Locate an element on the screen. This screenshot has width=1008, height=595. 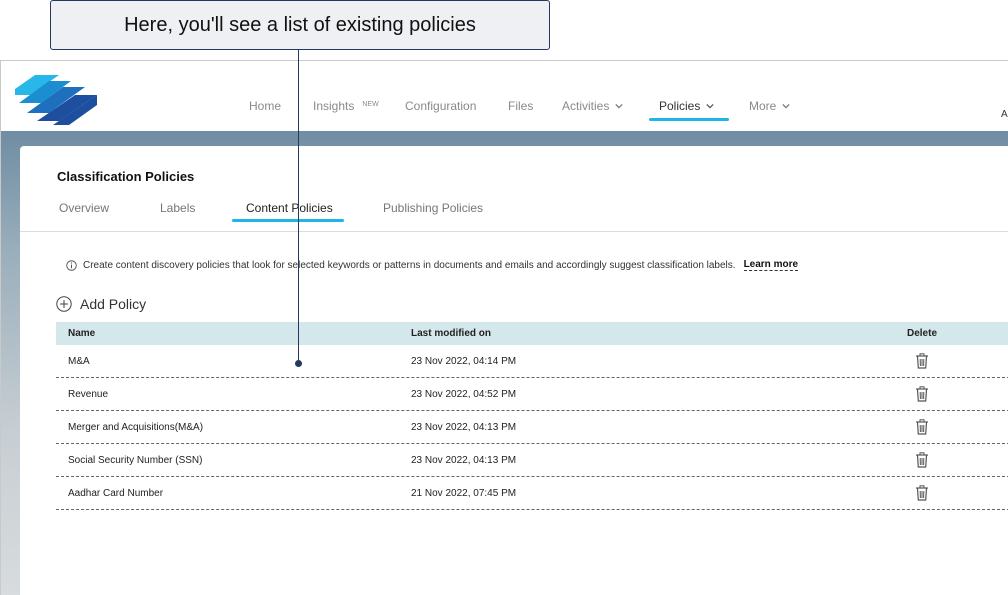
policy-name: Aadhar Card Number is located at coordinates (115, 493).